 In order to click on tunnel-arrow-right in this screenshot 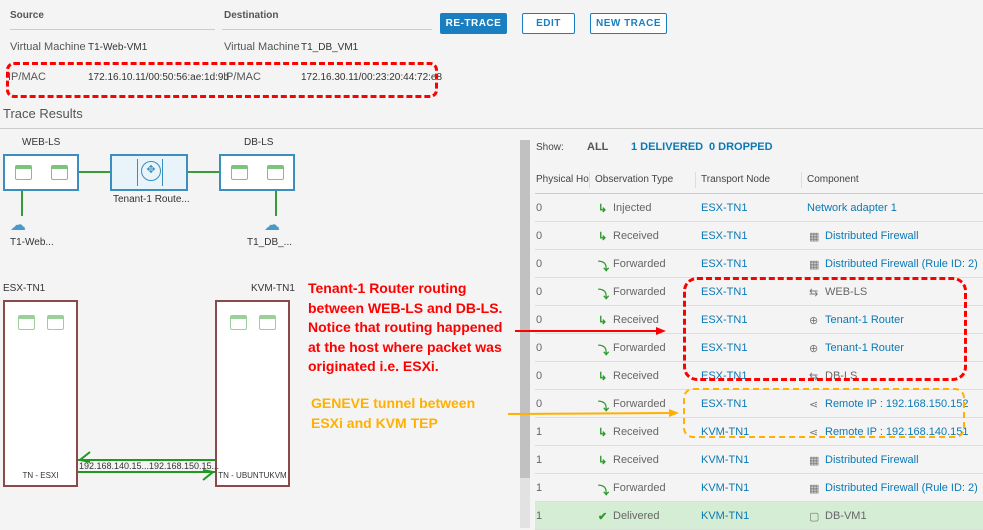, I will do `click(209, 475)`.